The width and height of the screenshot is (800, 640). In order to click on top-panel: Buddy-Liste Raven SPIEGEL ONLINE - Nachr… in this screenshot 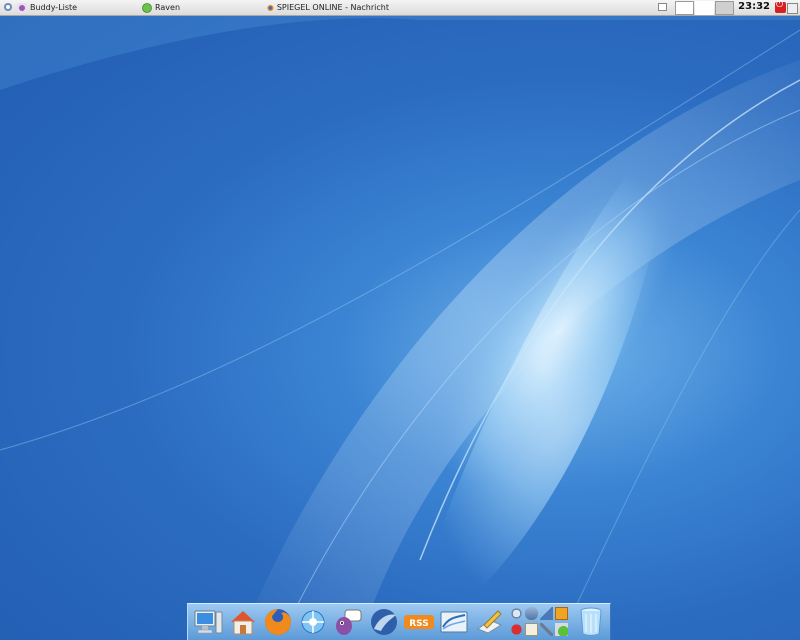, I will do `click(400, 8)`.